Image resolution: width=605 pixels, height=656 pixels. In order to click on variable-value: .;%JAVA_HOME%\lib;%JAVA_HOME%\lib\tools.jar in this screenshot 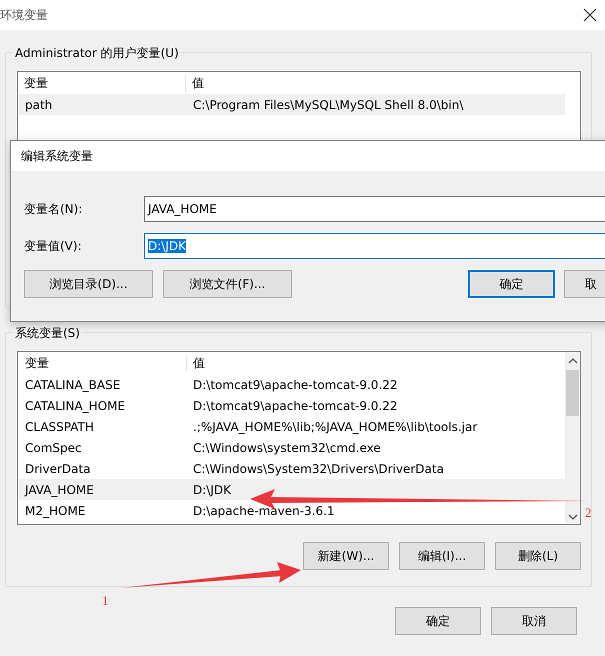, I will do `click(335, 427)`.